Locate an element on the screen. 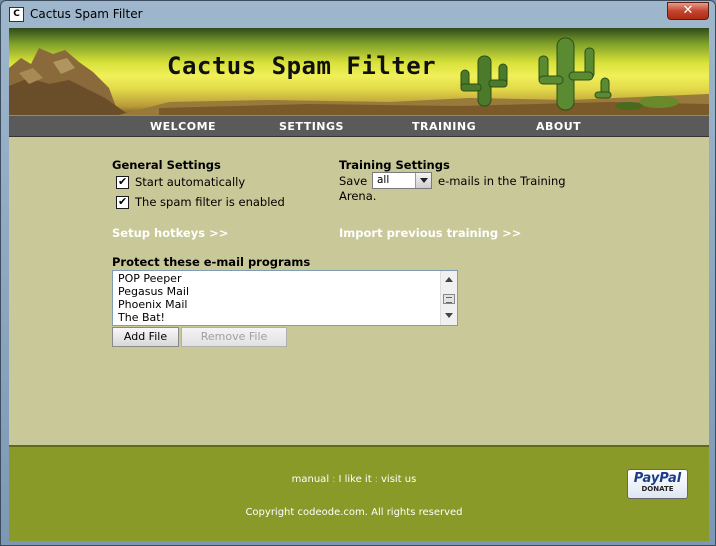  general-settings-heading: General Settings is located at coordinates (166, 165).